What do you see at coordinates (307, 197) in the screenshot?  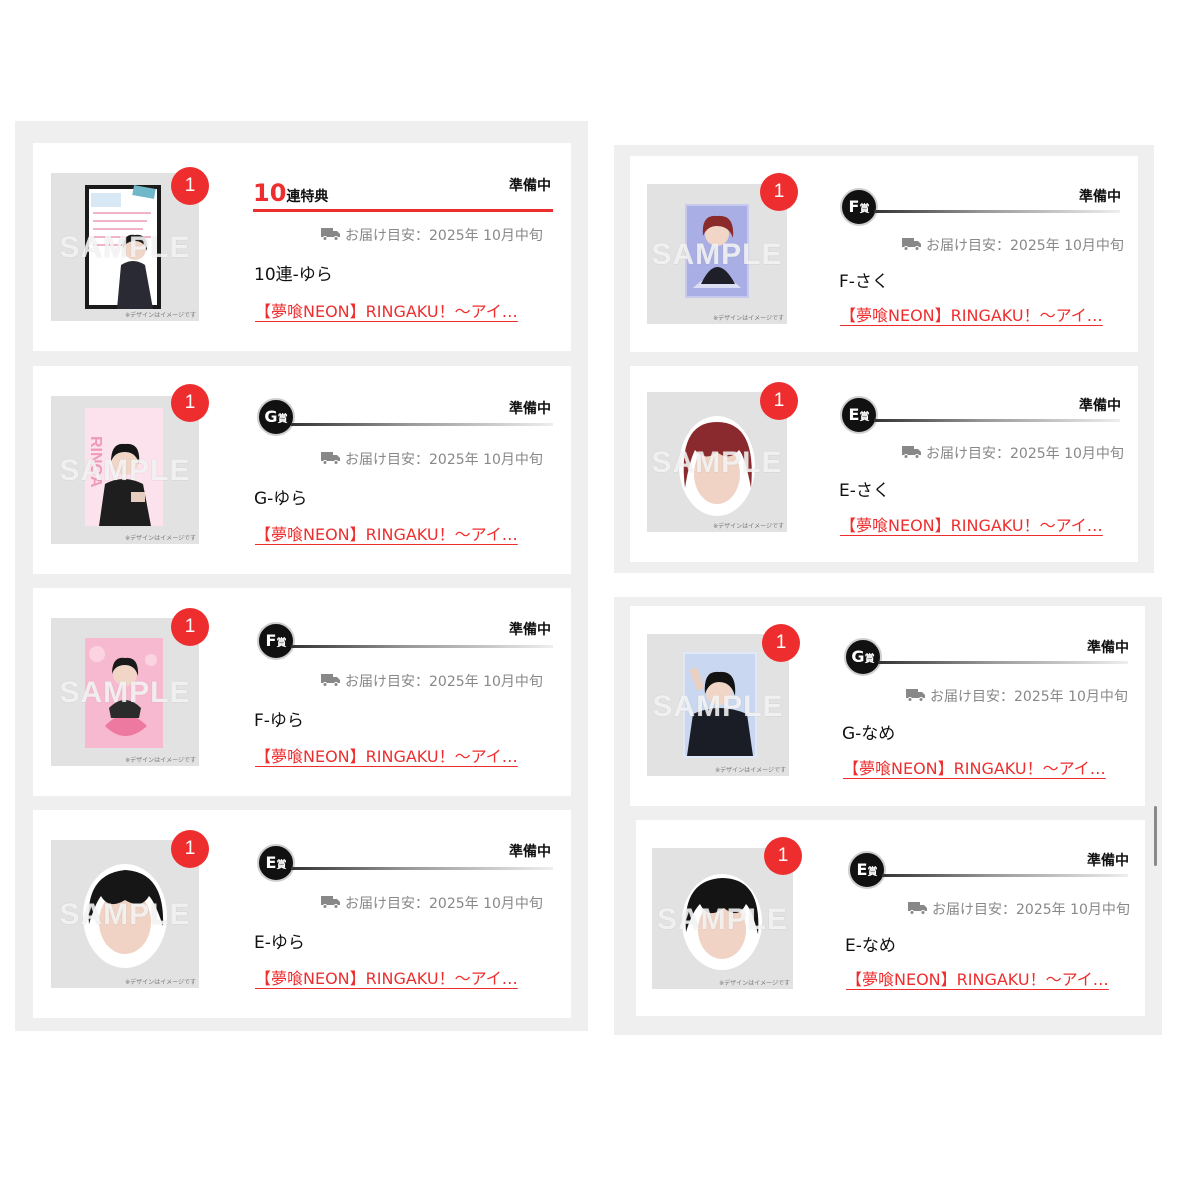 I see `bonus-label: 連特典` at bounding box center [307, 197].